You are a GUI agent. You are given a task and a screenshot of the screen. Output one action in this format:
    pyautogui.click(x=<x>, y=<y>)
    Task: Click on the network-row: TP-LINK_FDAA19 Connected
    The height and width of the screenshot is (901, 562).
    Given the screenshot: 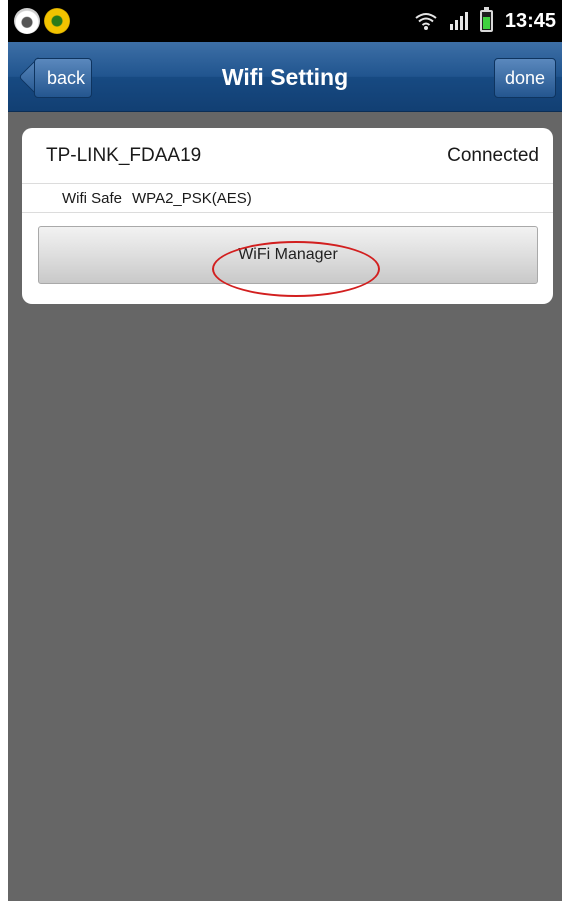 What is the action you would take?
    pyautogui.click(x=287, y=156)
    